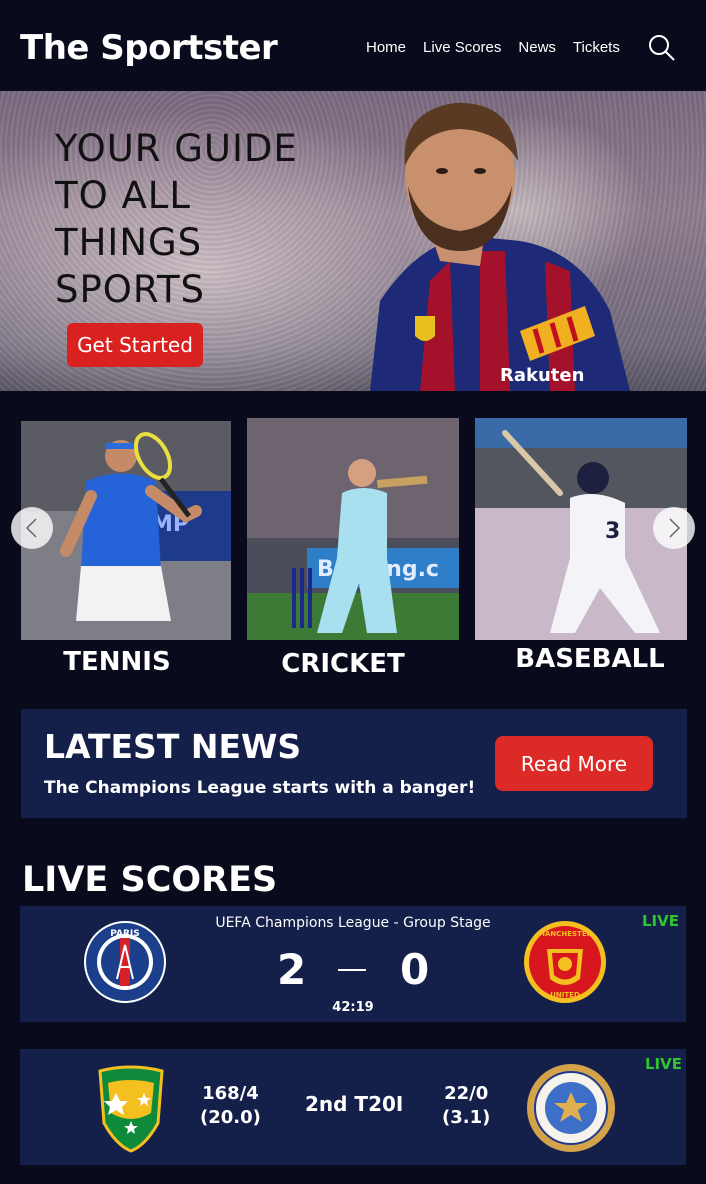 Image resolution: width=706 pixels, height=1184 pixels. I want to click on hero-headline: YOUR GUIDE TO ALL THINGS SPORTS, so click(205, 219).